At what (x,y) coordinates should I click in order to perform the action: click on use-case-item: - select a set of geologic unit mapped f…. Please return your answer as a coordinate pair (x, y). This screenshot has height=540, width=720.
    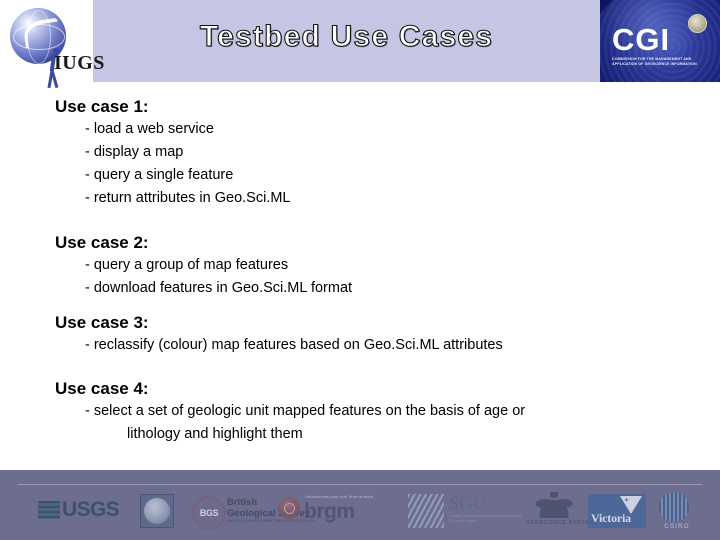
    Looking at the image, I should click on (305, 411).